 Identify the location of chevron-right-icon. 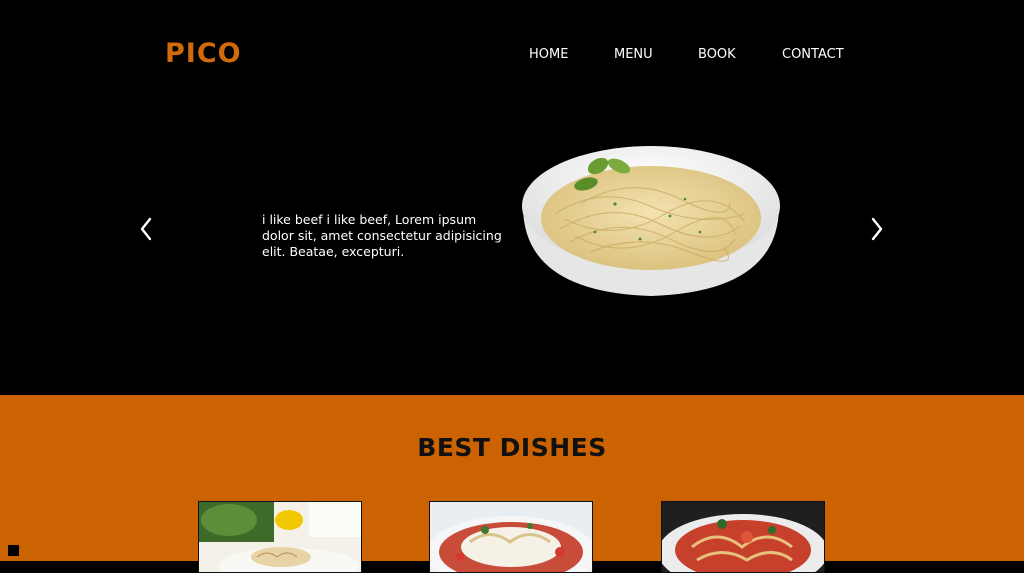
(876, 229).